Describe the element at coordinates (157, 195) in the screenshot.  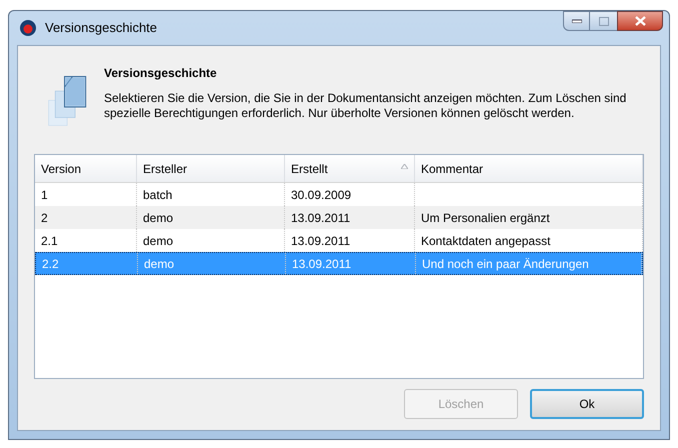
I see `table-cell-text: batch` at that location.